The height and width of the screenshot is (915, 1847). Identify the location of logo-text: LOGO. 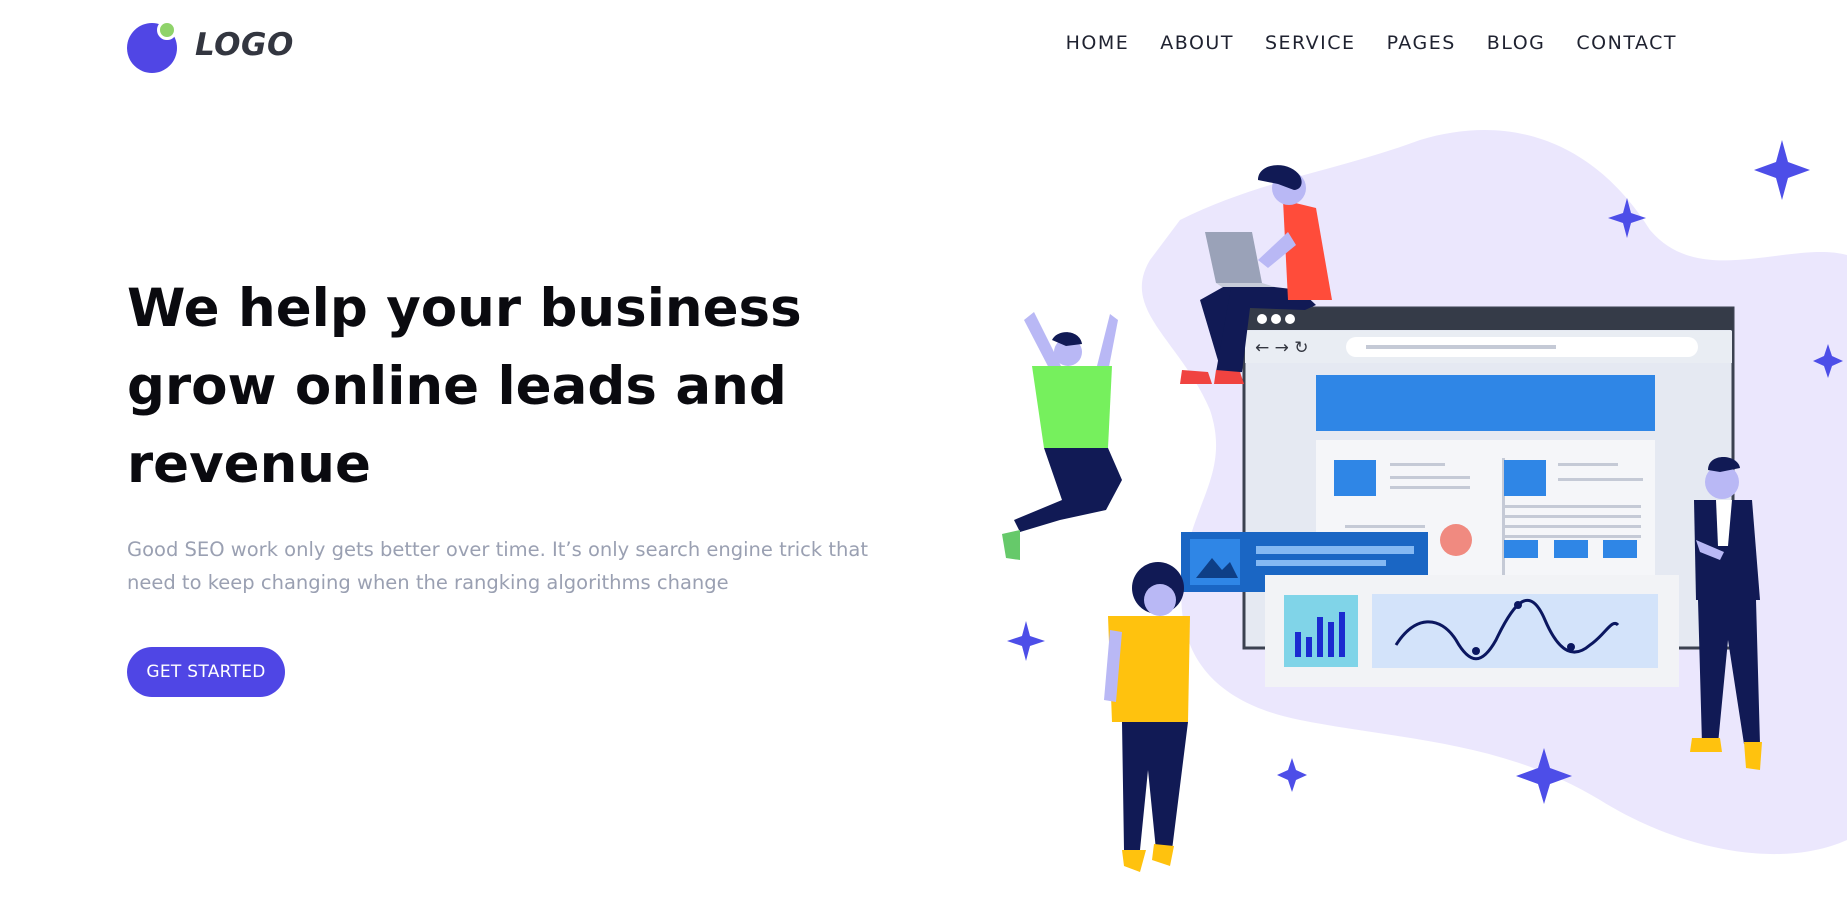
(244, 45).